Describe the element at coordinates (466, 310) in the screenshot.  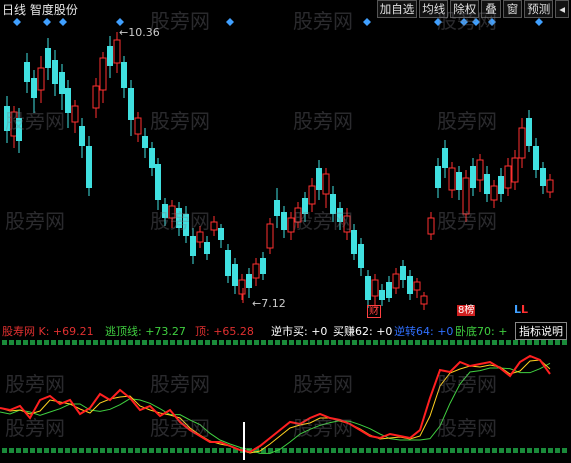
I see `rank-marker: 8榜` at that location.